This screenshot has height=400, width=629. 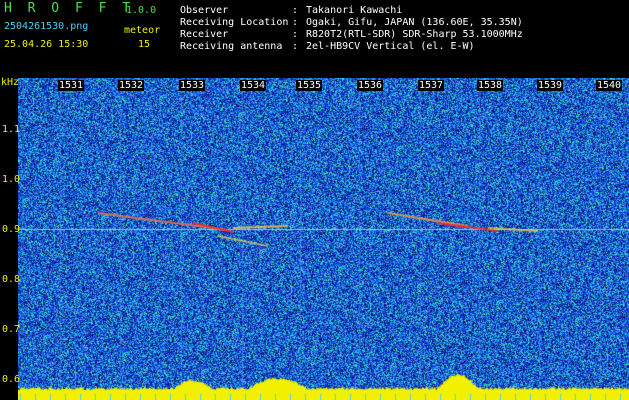 What do you see at coordinates (231, 46) in the screenshot?
I see `info-label-antenna: Receiving antenna` at bounding box center [231, 46].